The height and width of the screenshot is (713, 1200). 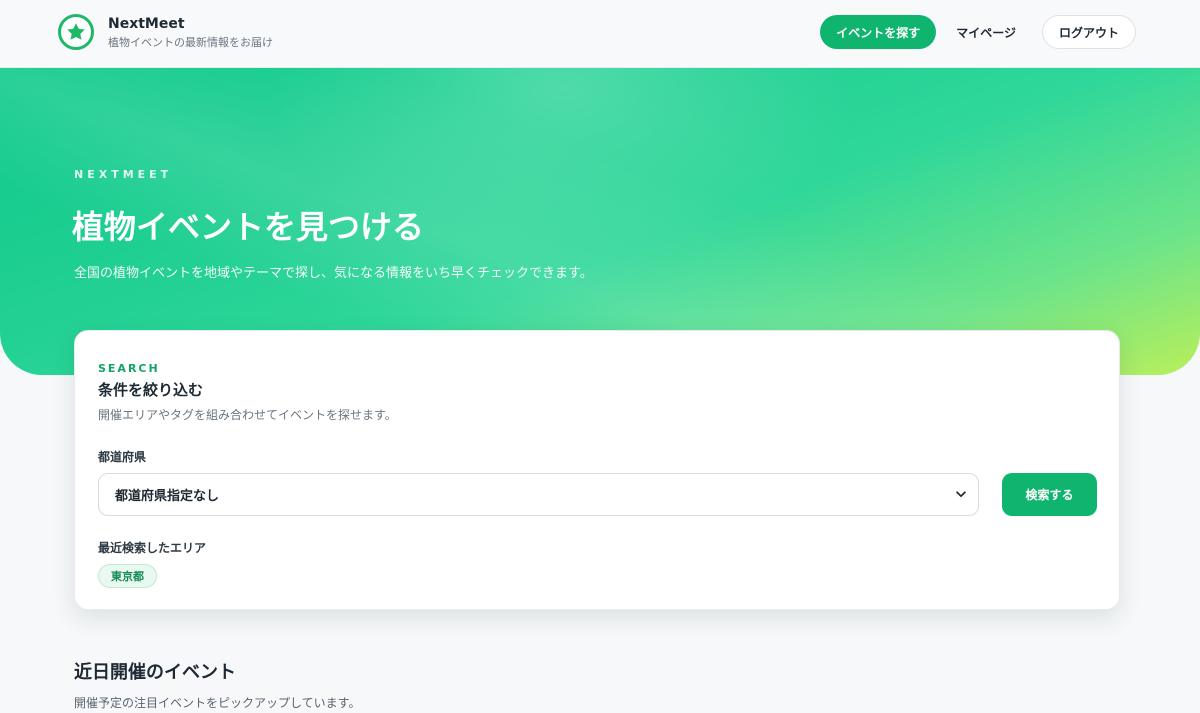 I want to click on my-page-link: マイページ, so click(x=986, y=32).